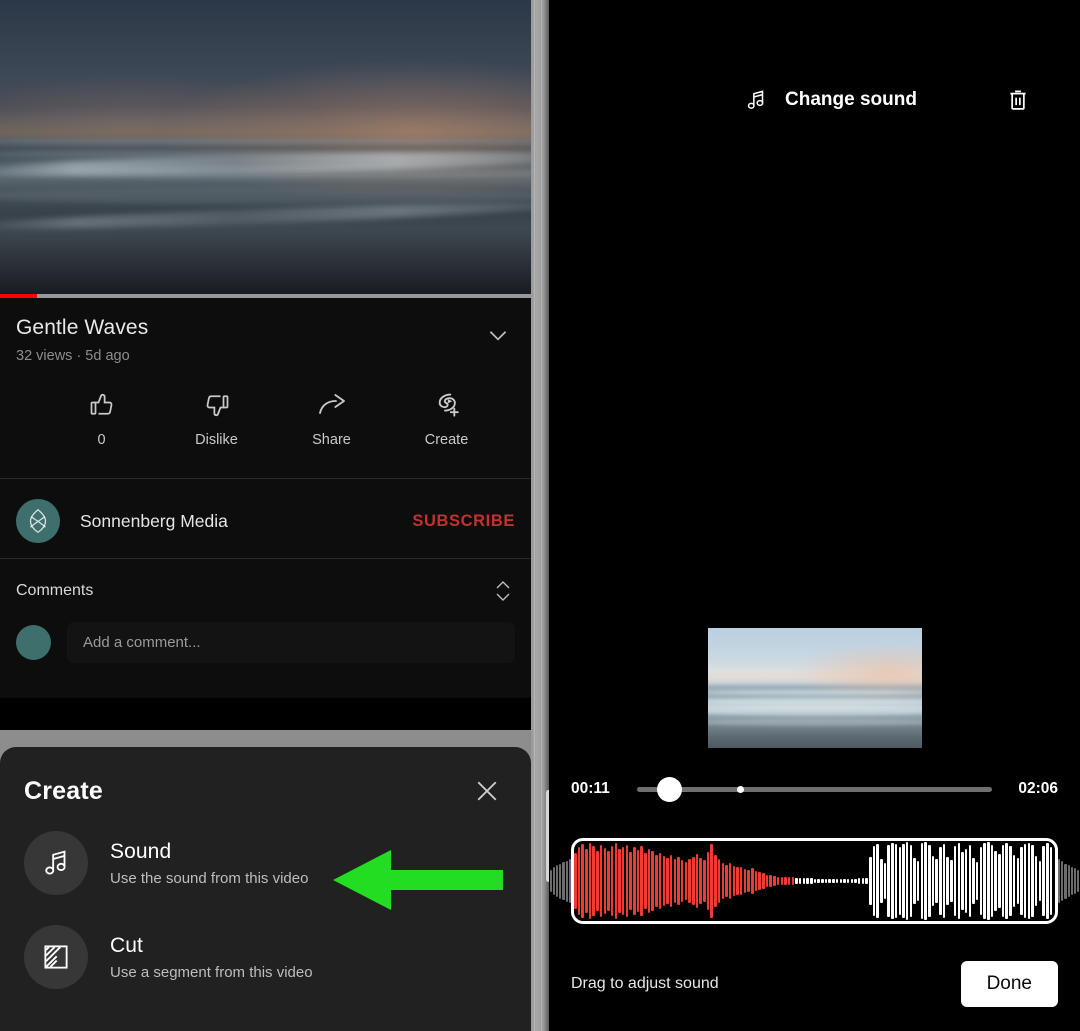 The image size is (1080, 1031). What do you see at coordinates (446, 418) in the screenshot?
I see `create-button: Create` at bounding box center [446, 418].